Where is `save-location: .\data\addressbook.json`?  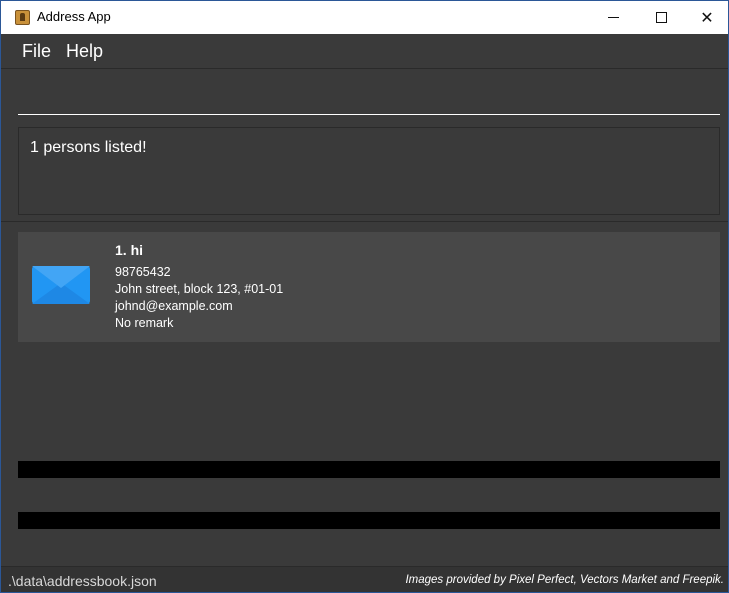
save-location: .\data\addressbook.json is located at coordinates (82, 581).